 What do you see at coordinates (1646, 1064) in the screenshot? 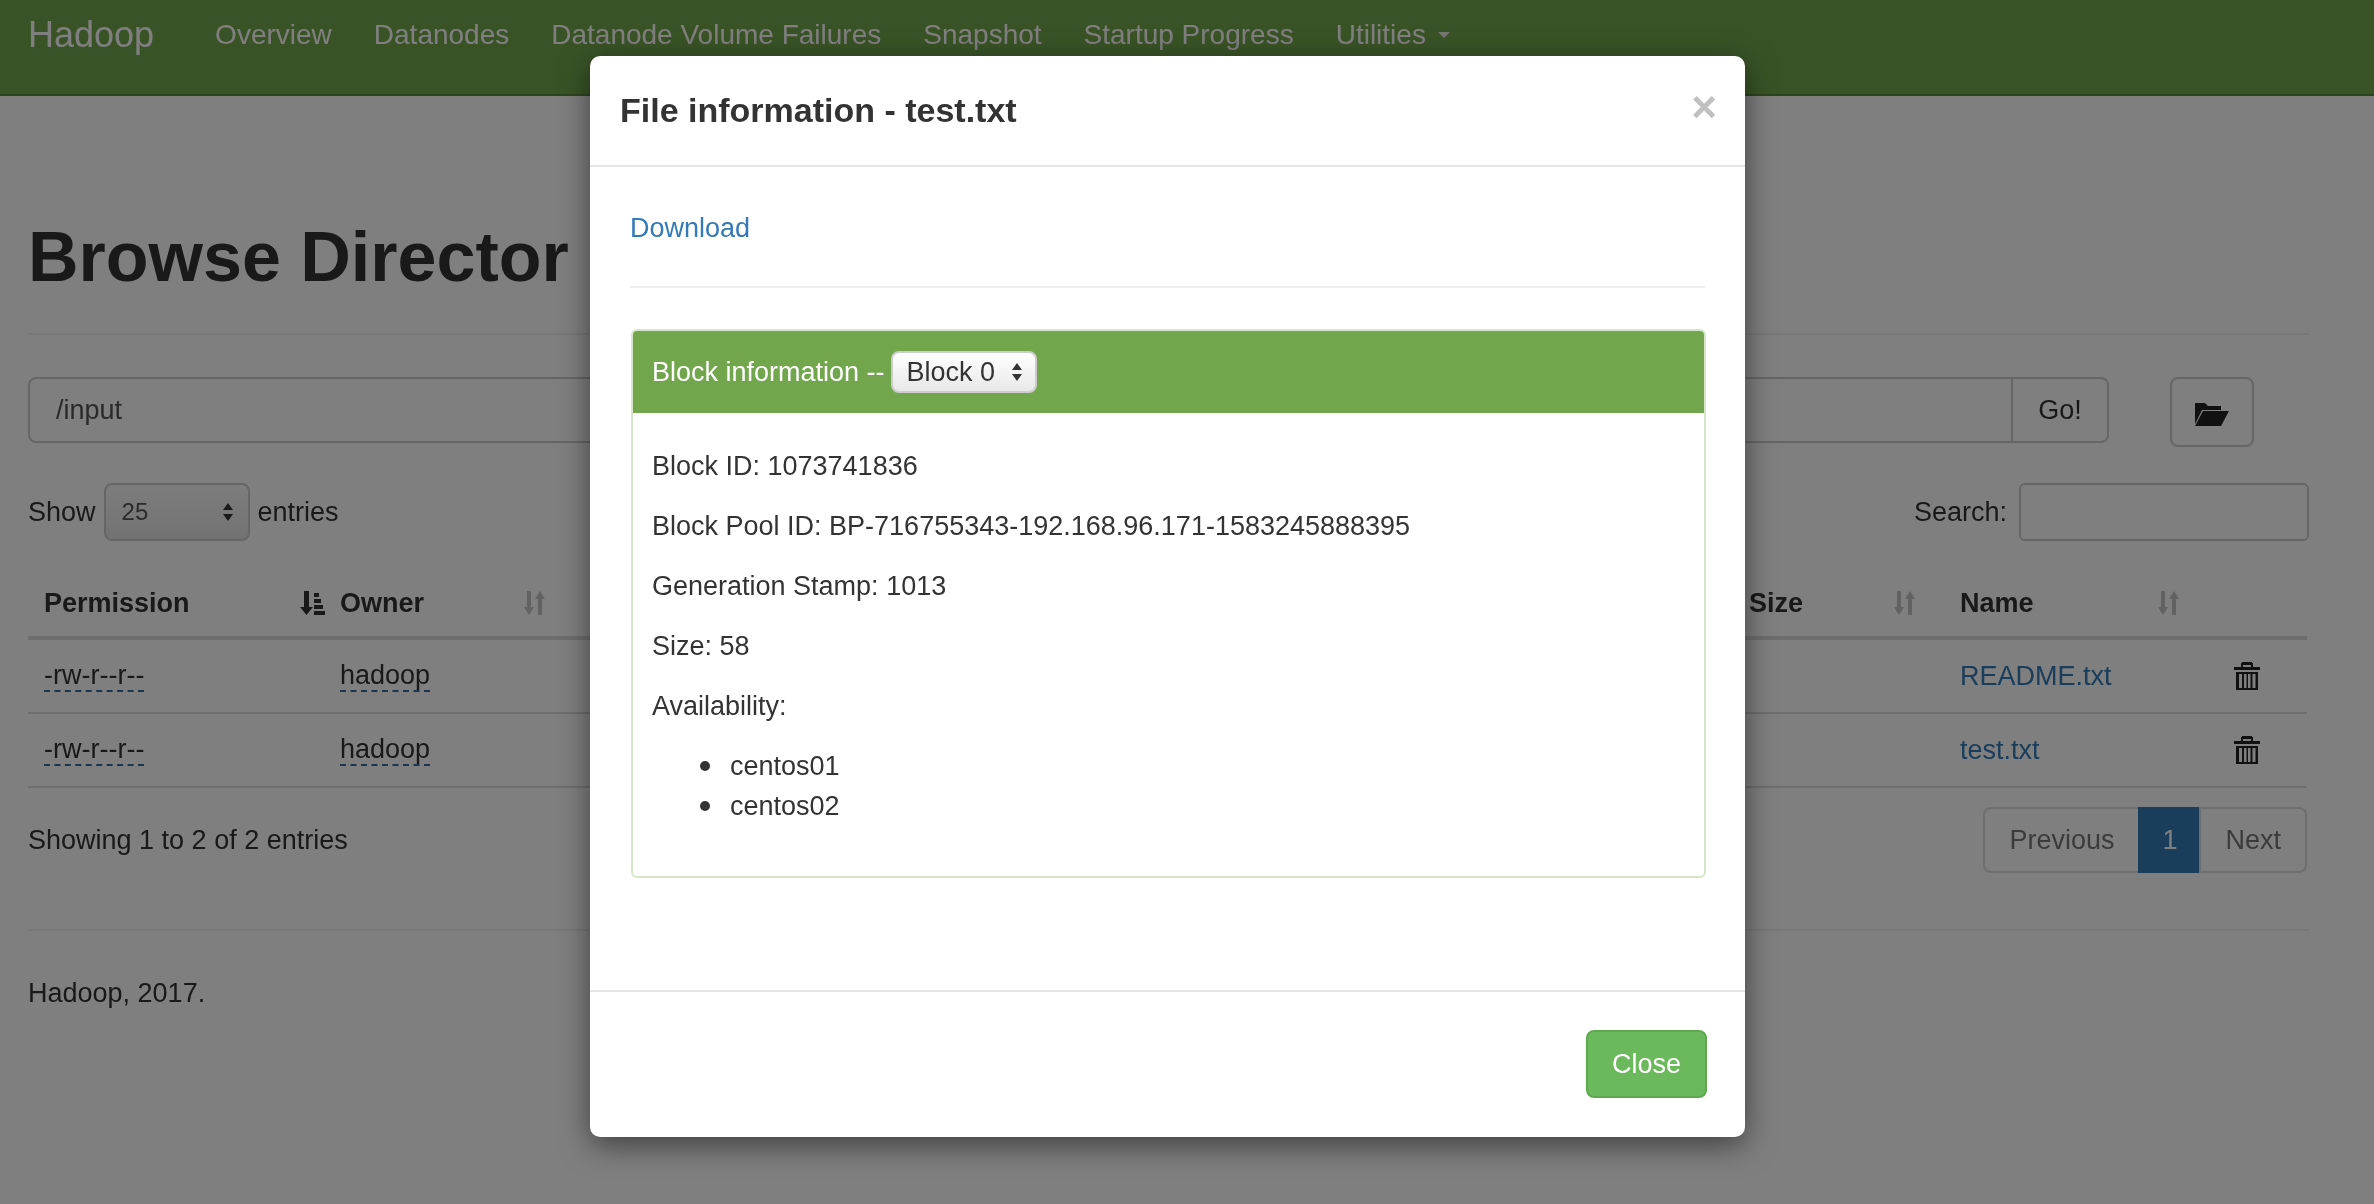
I see `close-button: Close` at bounding box center [1646, 1064].